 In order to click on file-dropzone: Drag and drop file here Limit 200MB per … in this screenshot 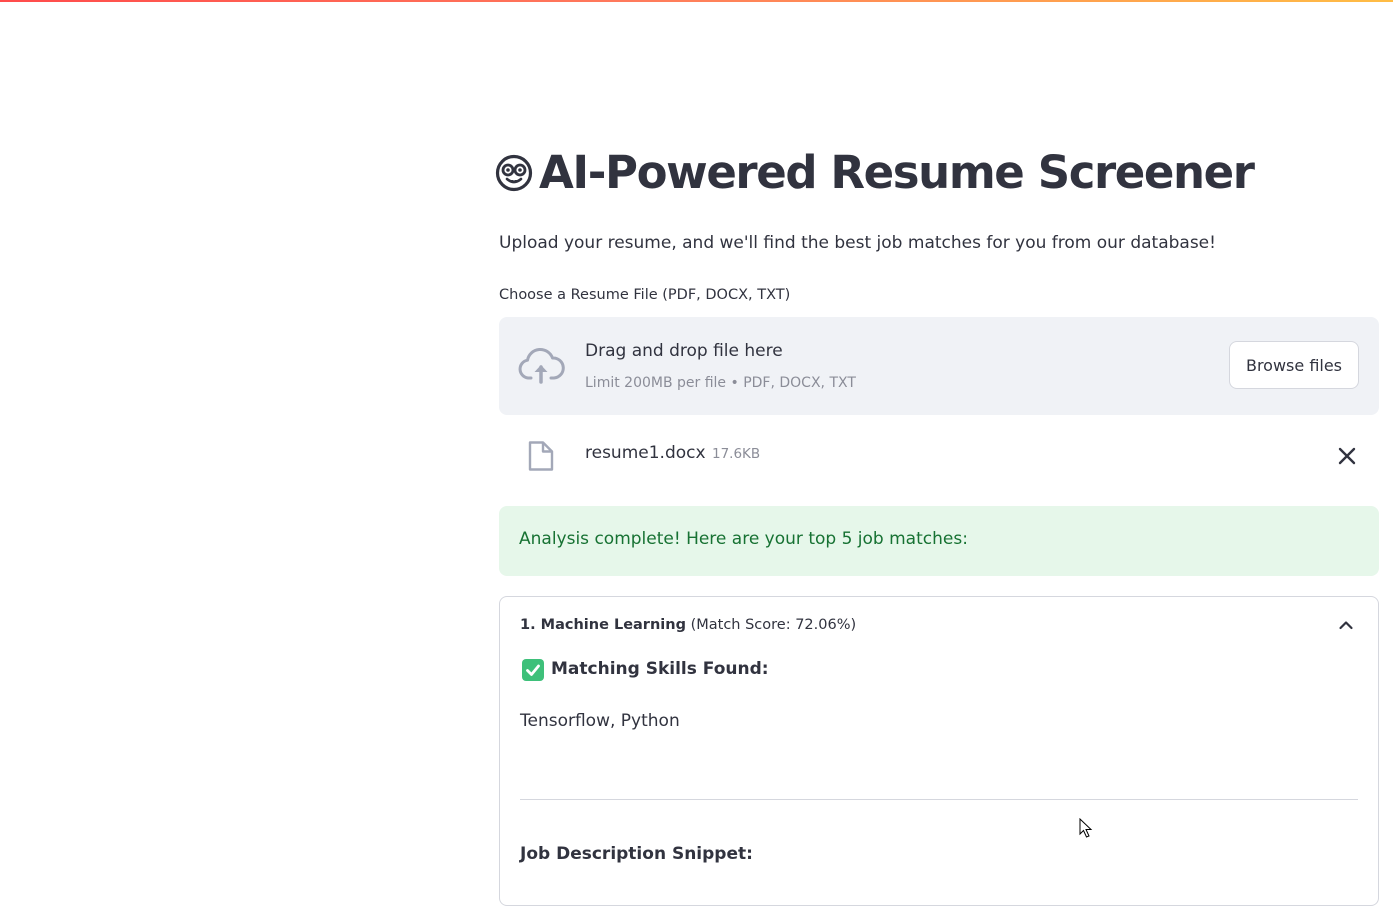, I will do `click(939, 366)`.